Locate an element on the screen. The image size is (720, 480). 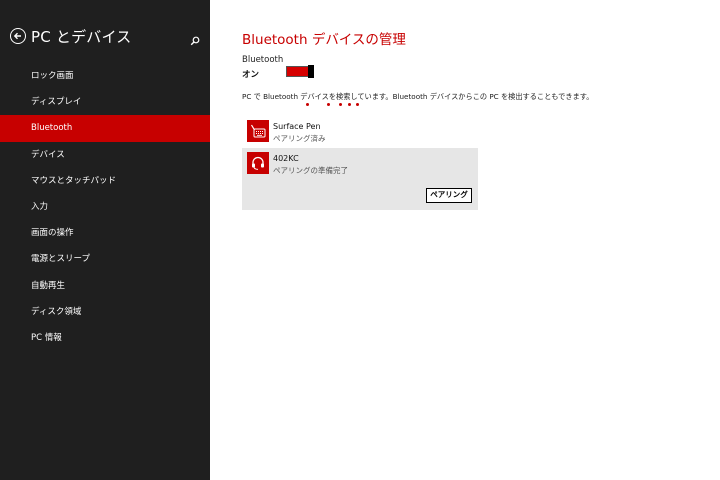
sidebar-item-pc-info: PC 情報 is located at coordinates (105, 338).